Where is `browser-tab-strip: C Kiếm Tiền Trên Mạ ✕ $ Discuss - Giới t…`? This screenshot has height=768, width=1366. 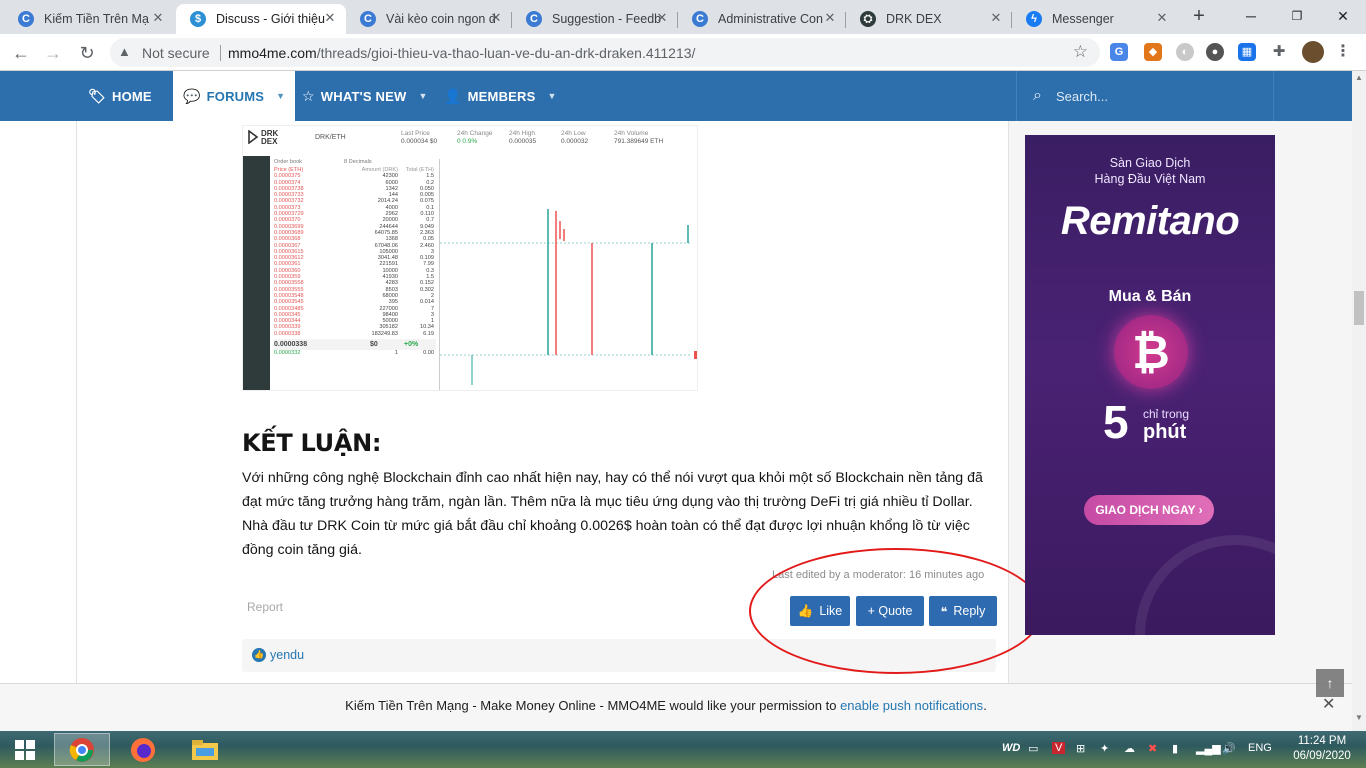
browser-tab-strip: C Kiếm Tiền Trên Mạ ✕ $ Discuss - Giới t… is located at coordinates (683, 17).